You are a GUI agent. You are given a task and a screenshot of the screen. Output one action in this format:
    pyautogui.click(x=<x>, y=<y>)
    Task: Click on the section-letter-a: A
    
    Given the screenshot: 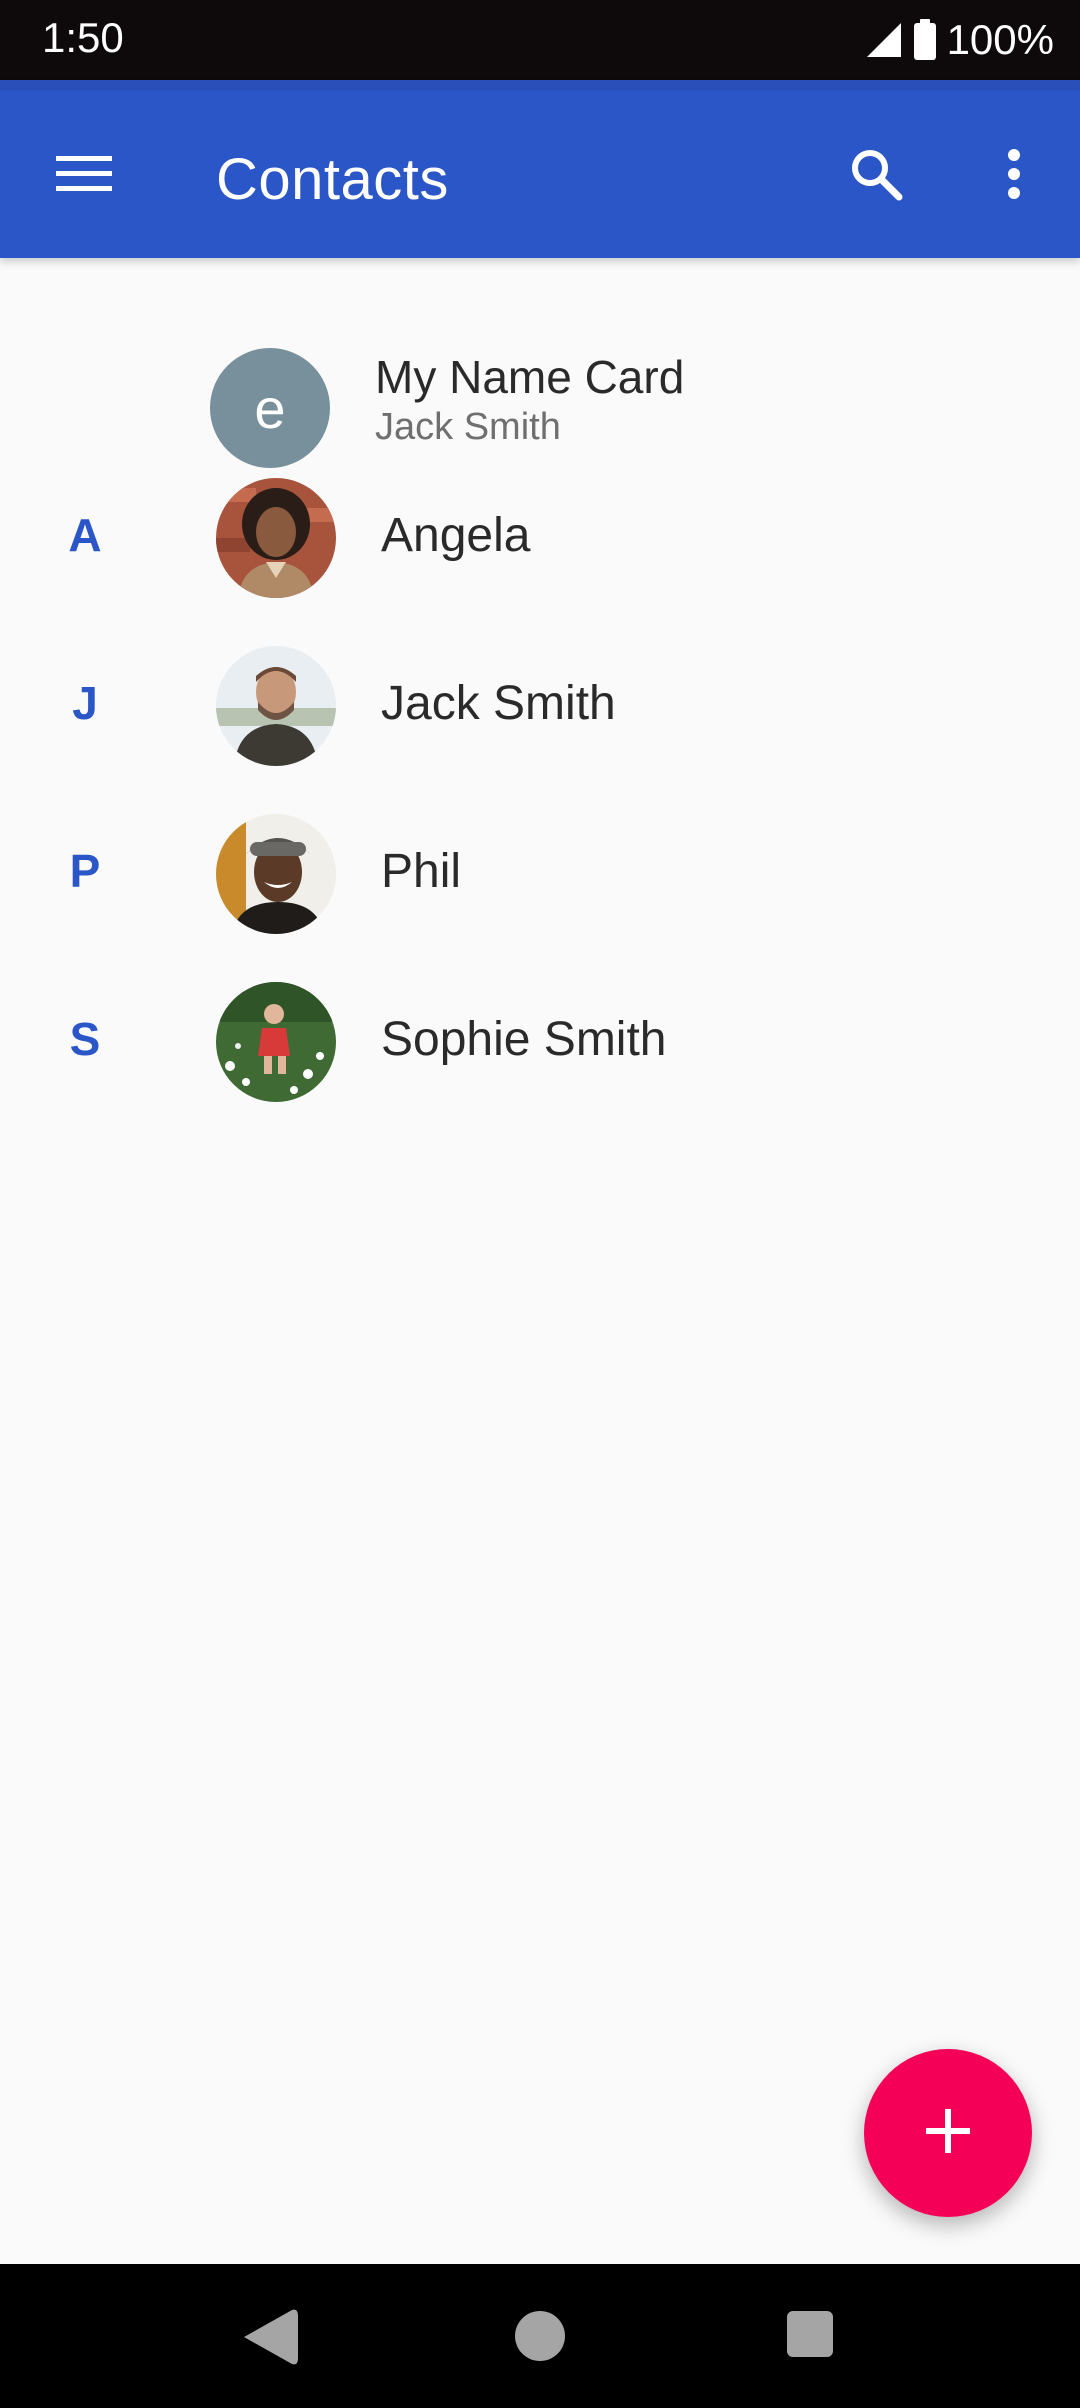 What is the action you would take?
    pyautogui.click(x=85, y=535)
    